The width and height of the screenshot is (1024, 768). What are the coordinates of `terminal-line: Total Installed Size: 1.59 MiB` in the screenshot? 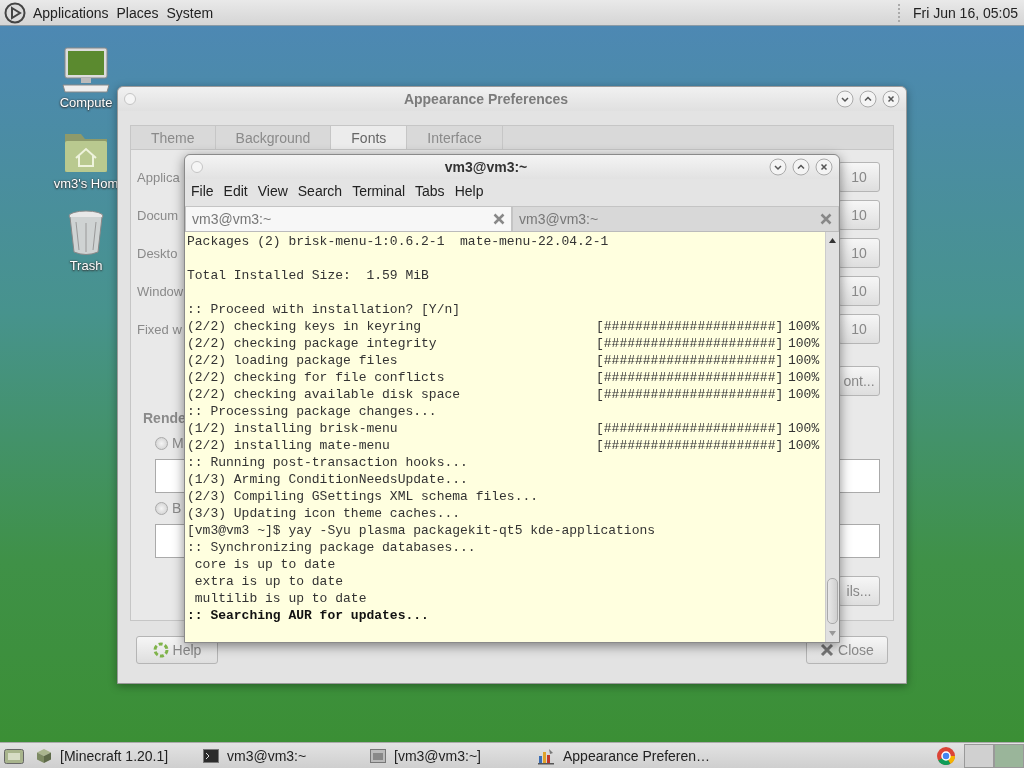 It's located at (308, 275).